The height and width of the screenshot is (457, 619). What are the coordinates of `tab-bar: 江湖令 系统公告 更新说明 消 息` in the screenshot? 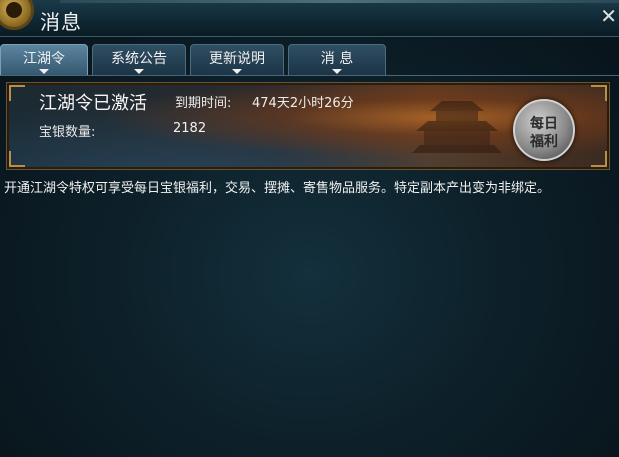 It's located at (309, 60).